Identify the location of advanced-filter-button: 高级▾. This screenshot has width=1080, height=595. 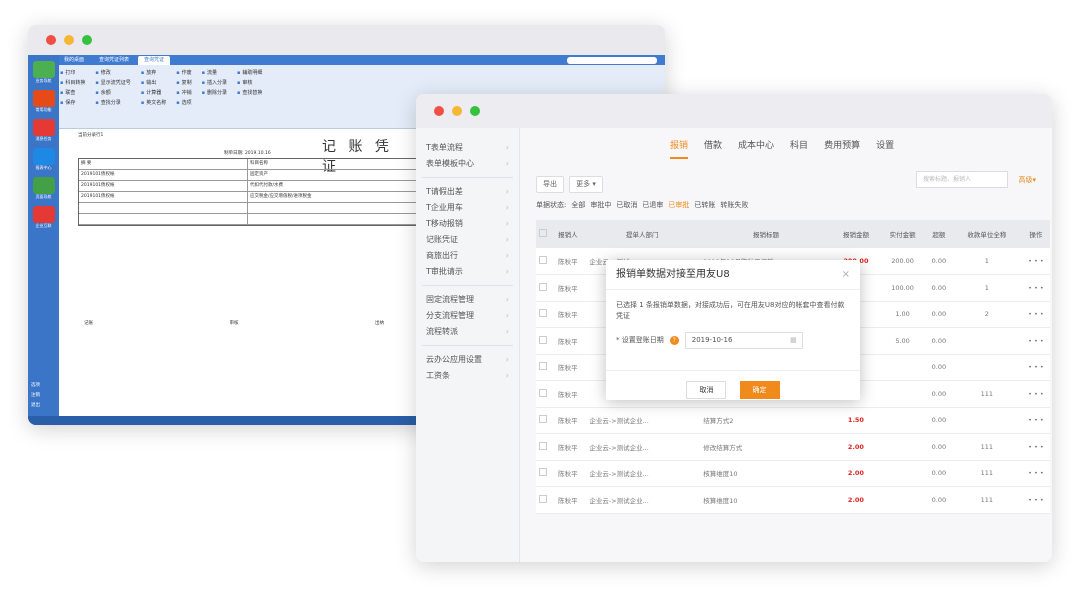
(1027, 180).